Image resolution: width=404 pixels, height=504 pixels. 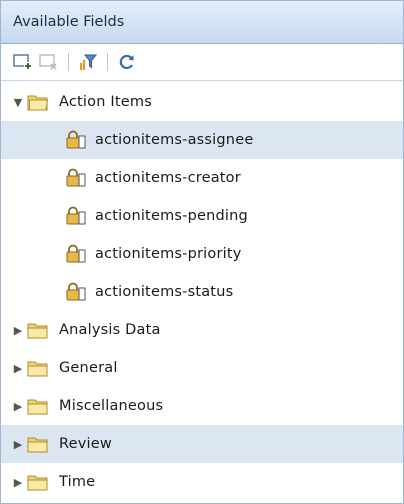 What do you see at coordinates (88, 368) in the screenshot?
I see `tree-folder-label: General` at bounding box center [88, 368].